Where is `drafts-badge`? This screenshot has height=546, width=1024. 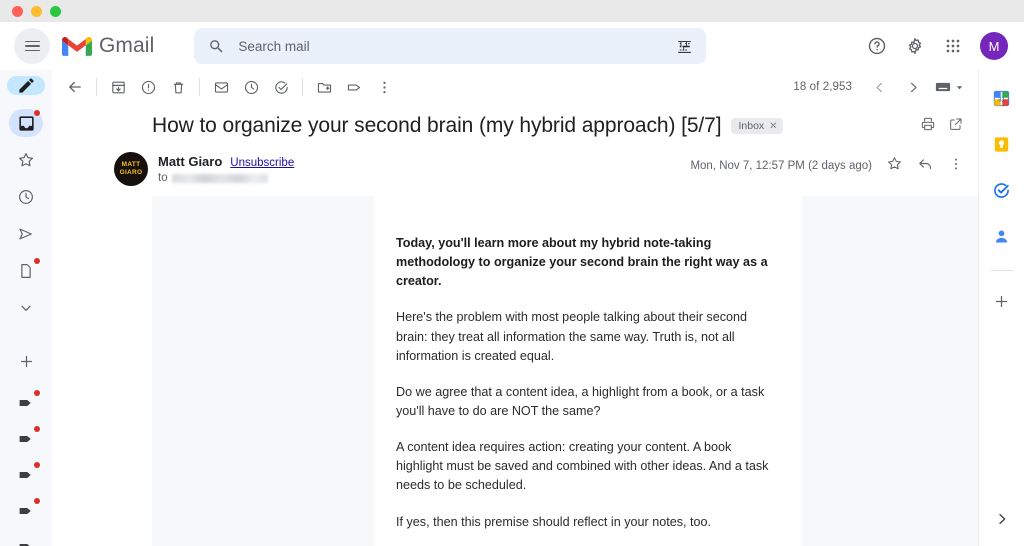 drafts-badge is located at coordinates (37, 261).